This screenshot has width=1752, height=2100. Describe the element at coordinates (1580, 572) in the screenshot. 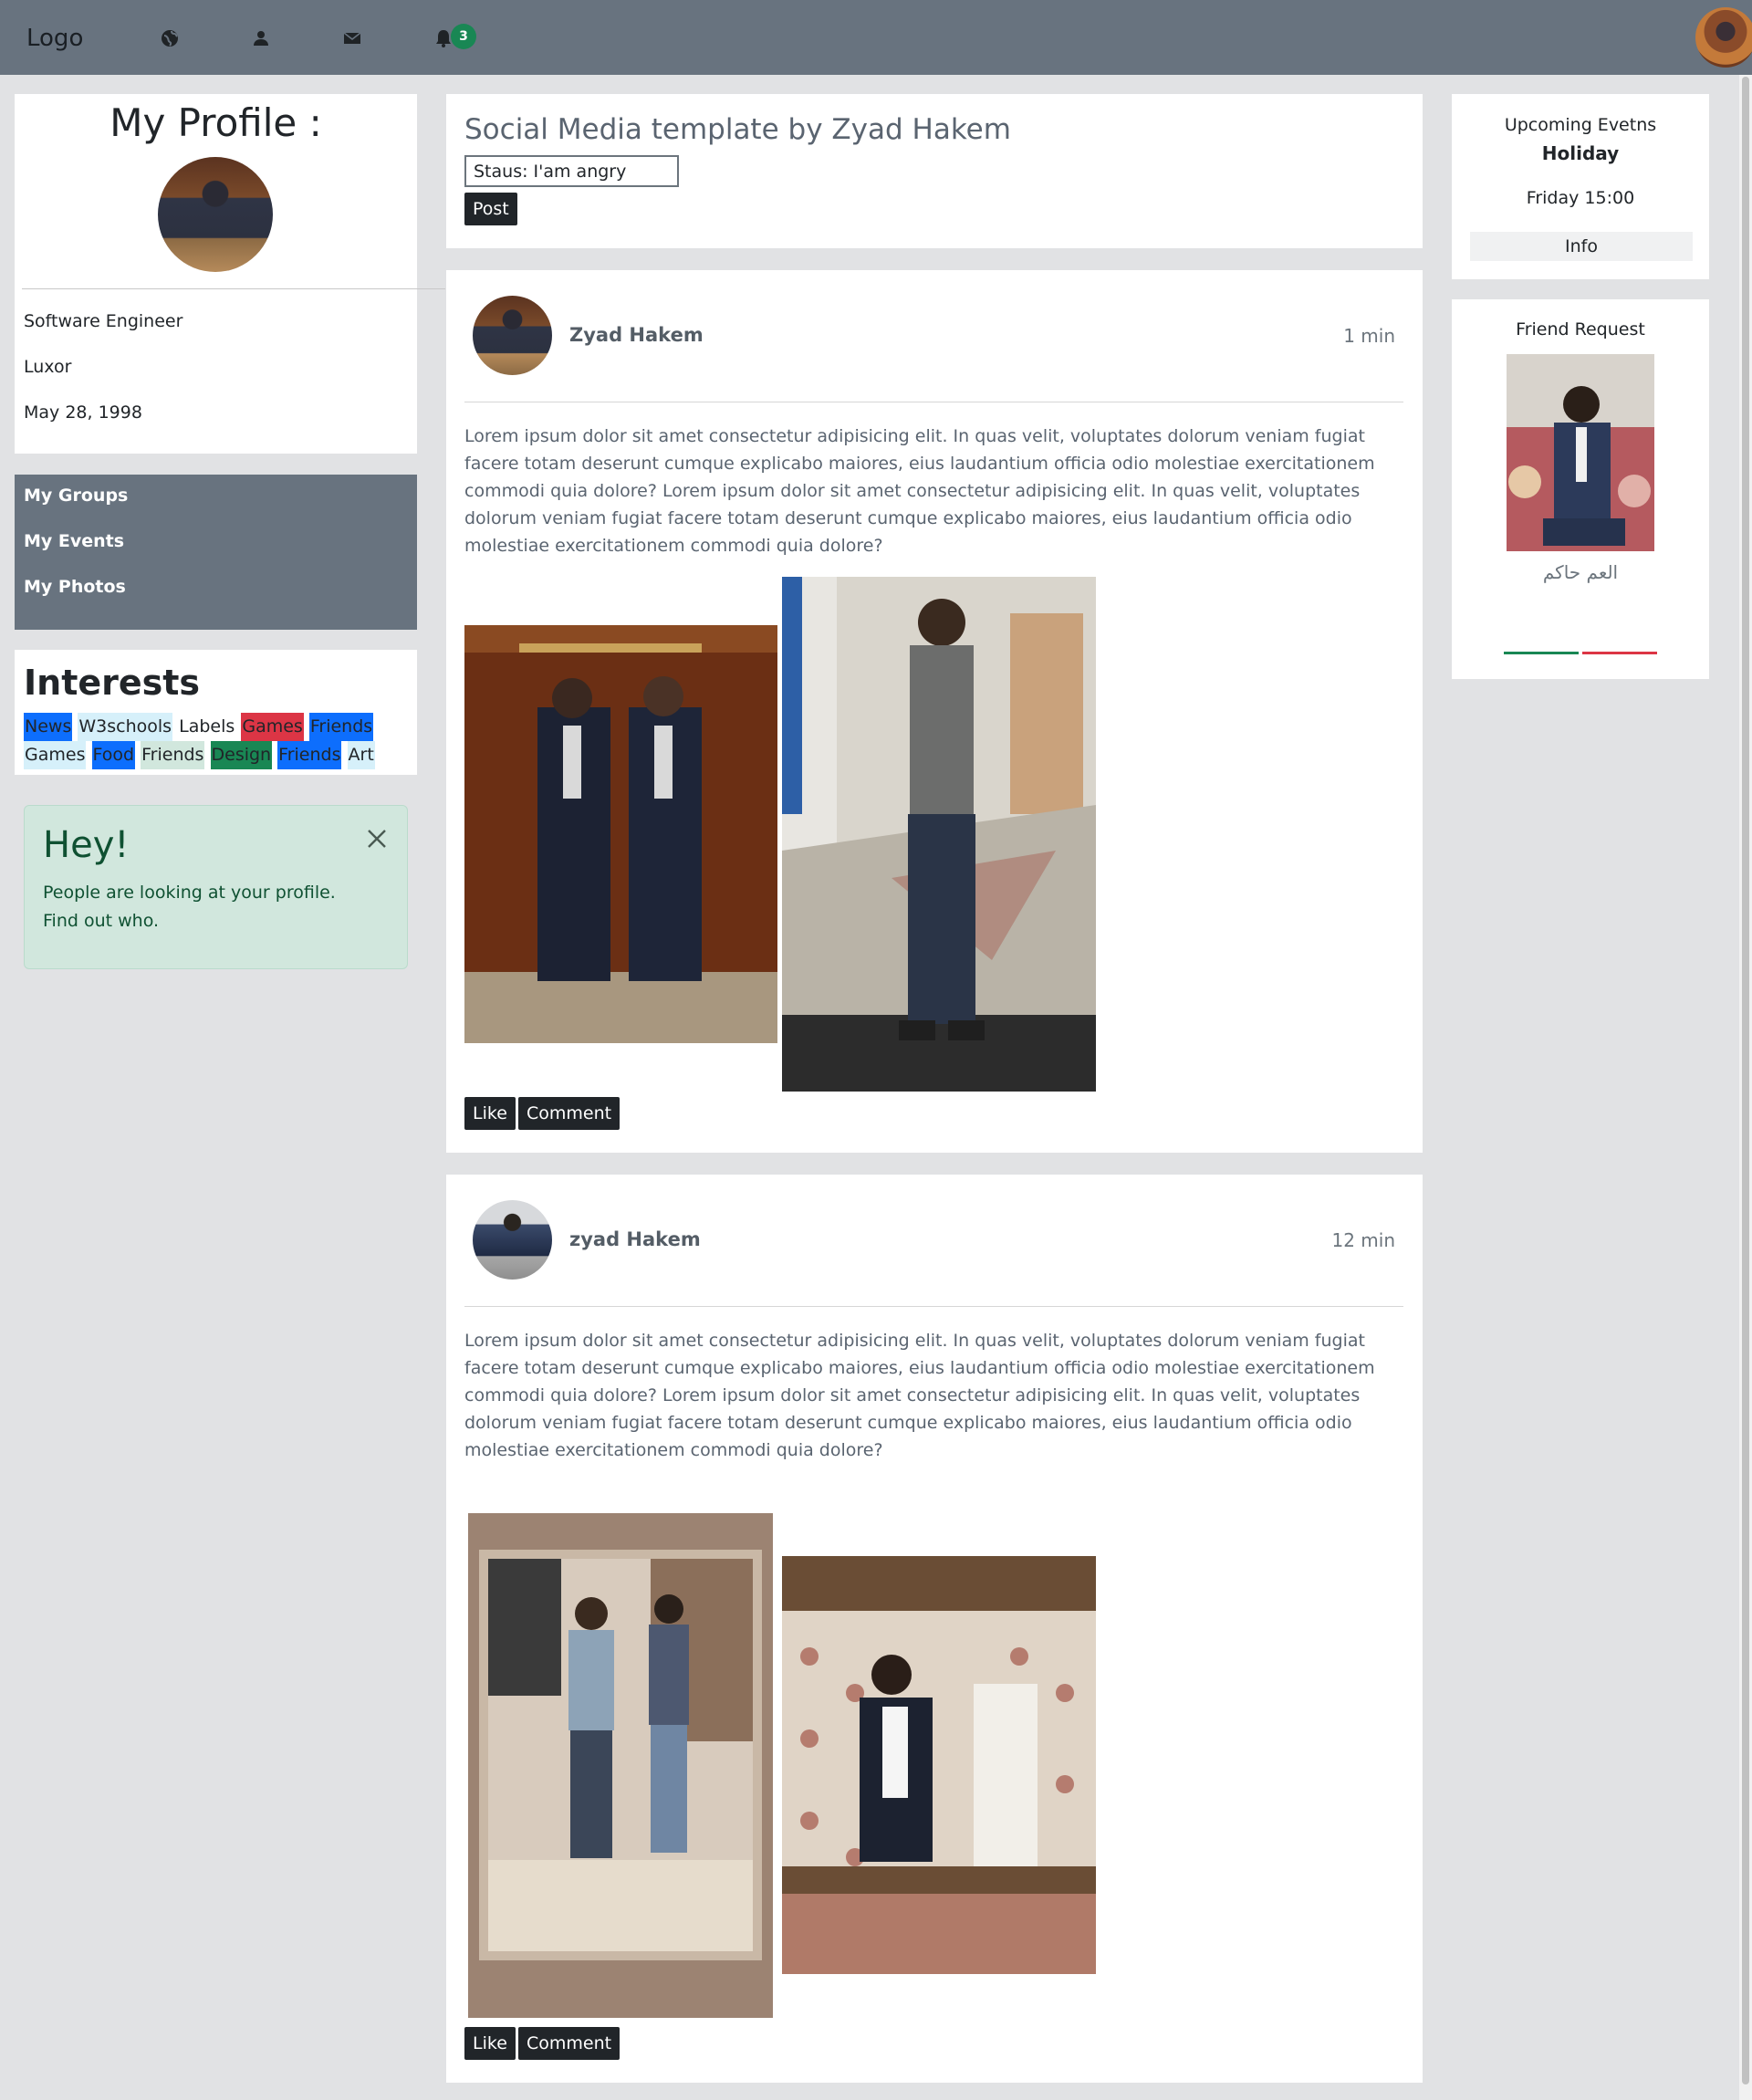

I see `friend-request-name: العم حاكم` at that location.